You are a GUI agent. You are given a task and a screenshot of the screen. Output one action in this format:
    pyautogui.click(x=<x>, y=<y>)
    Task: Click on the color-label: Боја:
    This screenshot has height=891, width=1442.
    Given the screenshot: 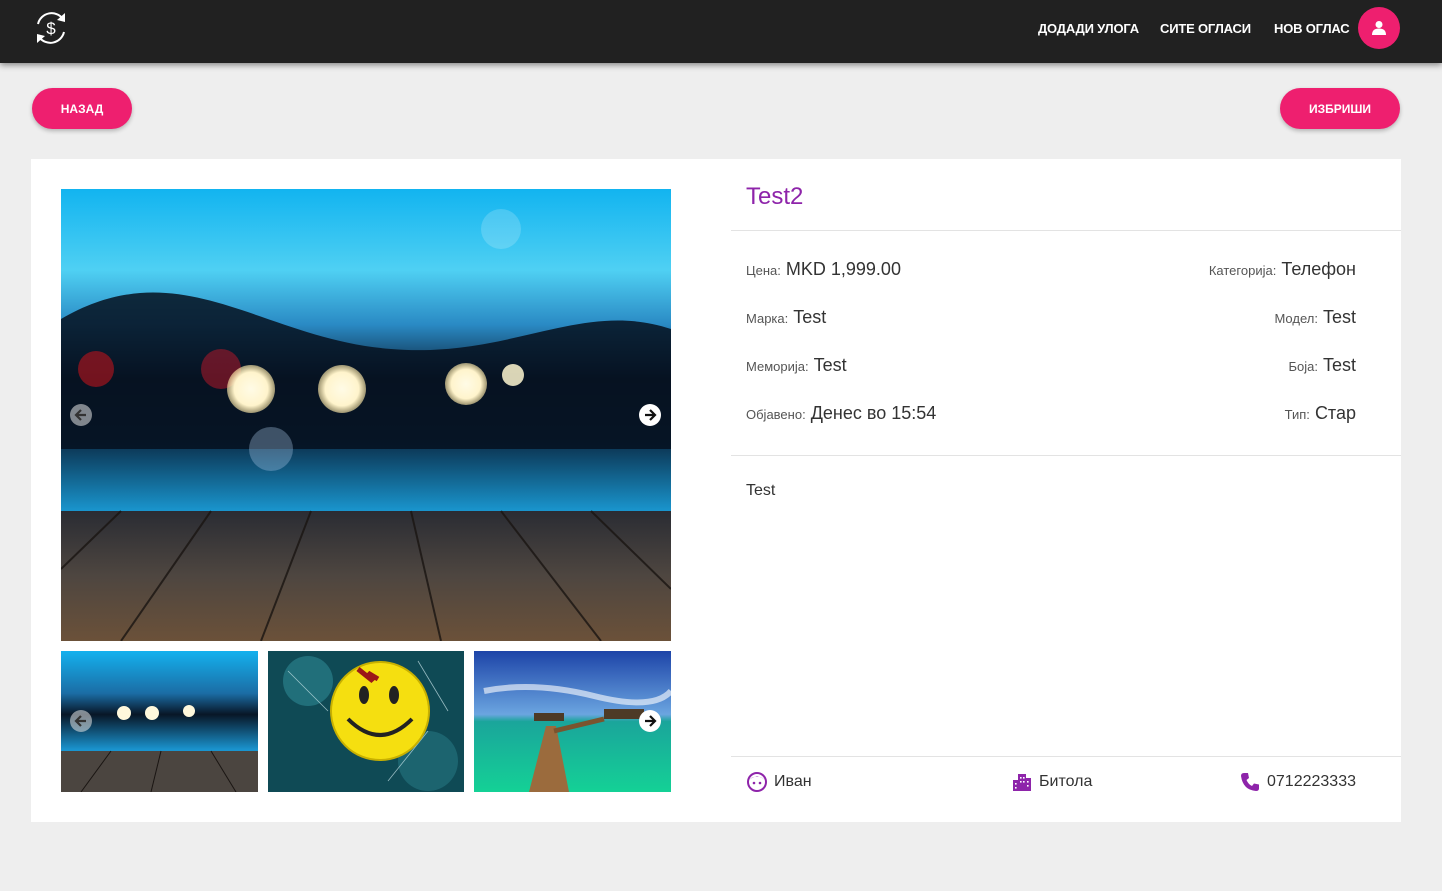 What is the action you would take?
    pyautogui.click(x=1303, y=366)
    